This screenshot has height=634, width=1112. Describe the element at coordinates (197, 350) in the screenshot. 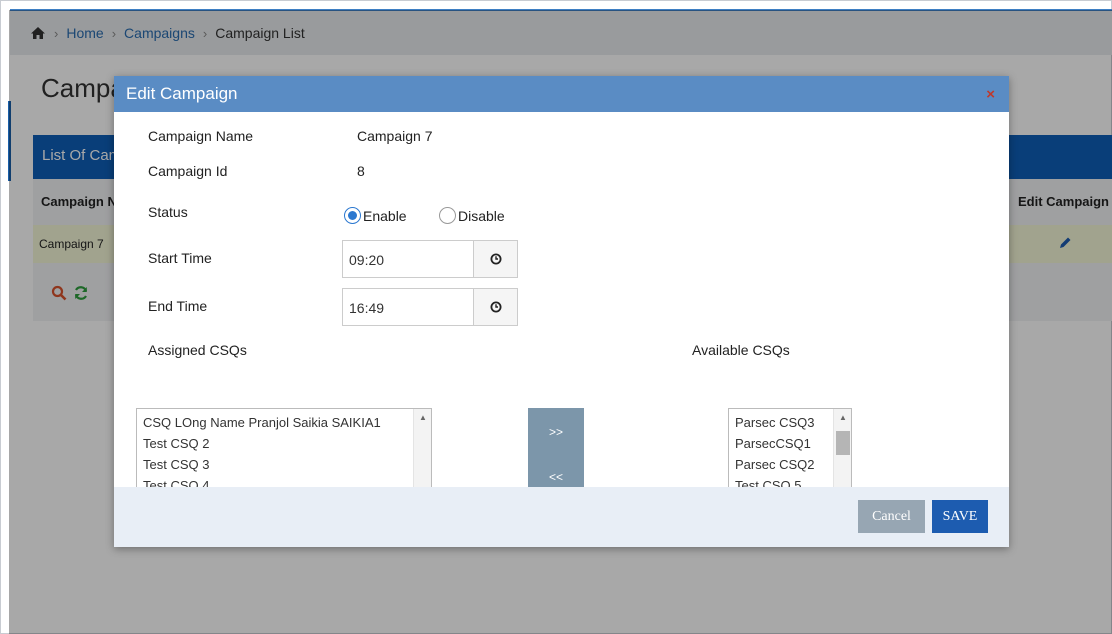

I see `assigned-csqs-label: Assigned CSQs` at that location.